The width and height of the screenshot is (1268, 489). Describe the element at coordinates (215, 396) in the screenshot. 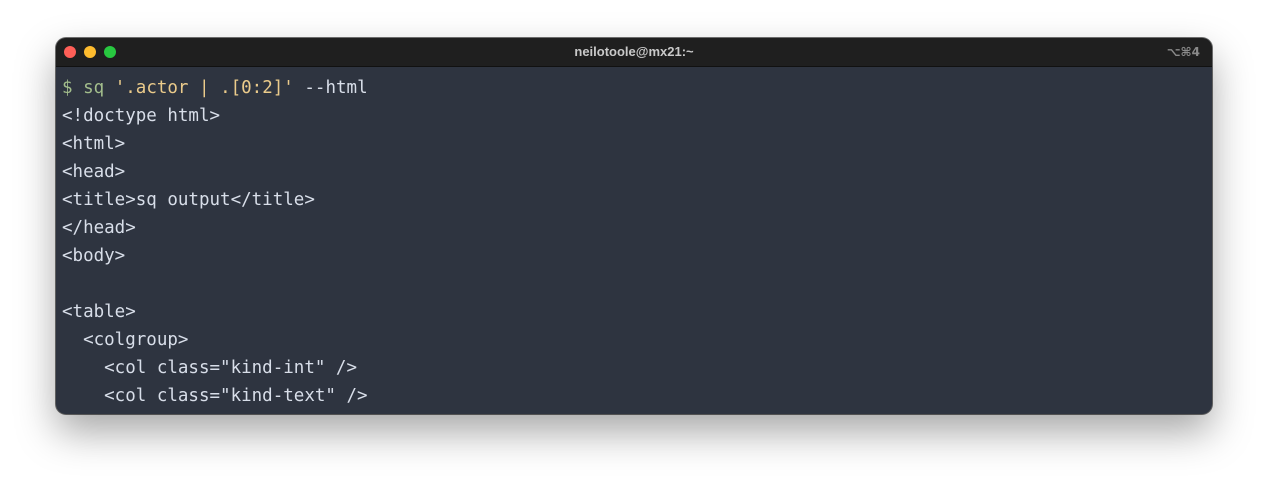

I see `output-line: <col class="kind-text" />` at that location.